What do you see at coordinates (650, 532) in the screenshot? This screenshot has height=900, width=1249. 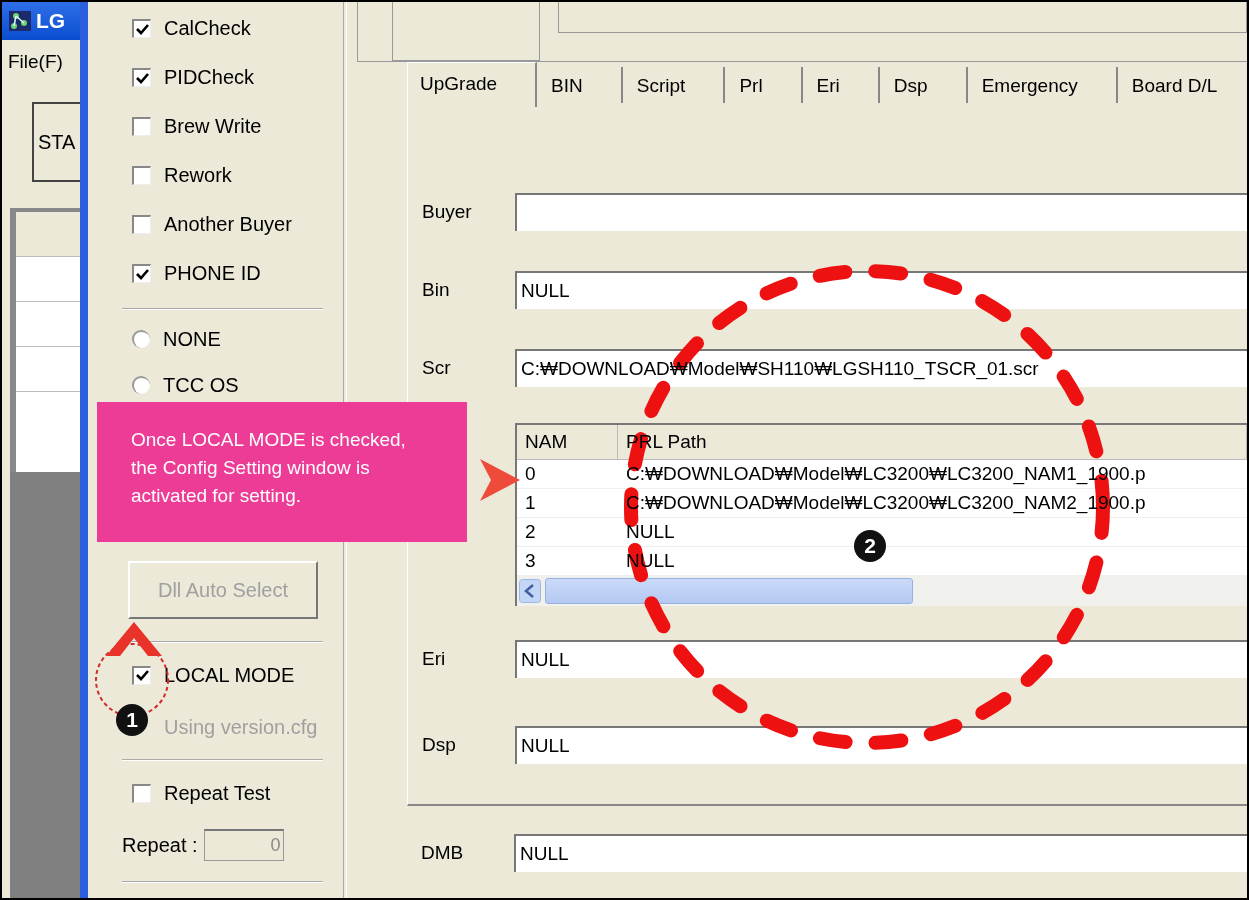 I see `table-cell-text: NULL` at bounding box center [650, 532].